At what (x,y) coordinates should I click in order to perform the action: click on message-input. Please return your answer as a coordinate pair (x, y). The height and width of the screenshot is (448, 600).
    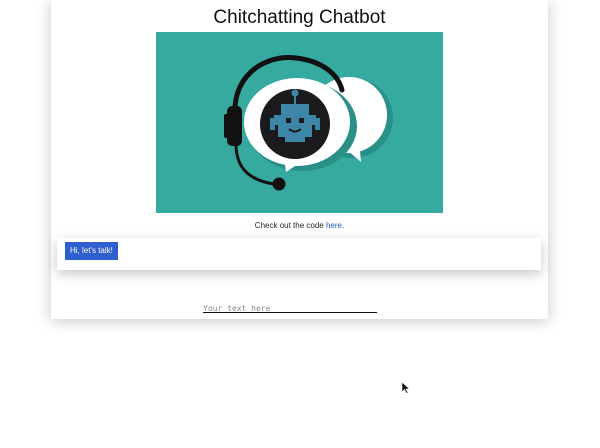
    Looking at the image, I should click on (290, 308).